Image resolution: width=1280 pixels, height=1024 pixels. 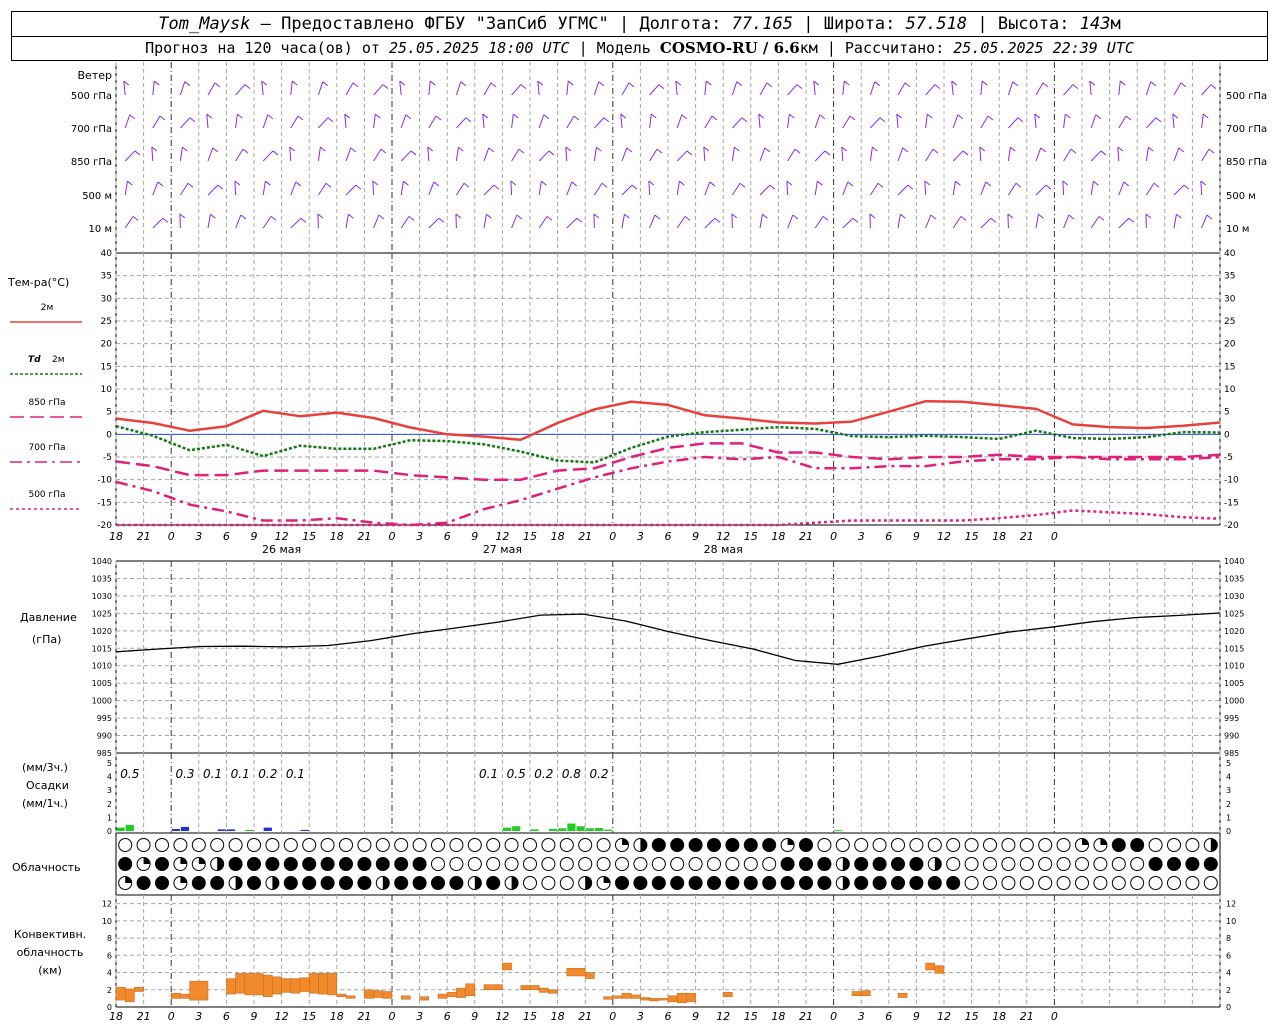 I want to click on temp-ytick-right: 0, so click(x=1227, y=435).